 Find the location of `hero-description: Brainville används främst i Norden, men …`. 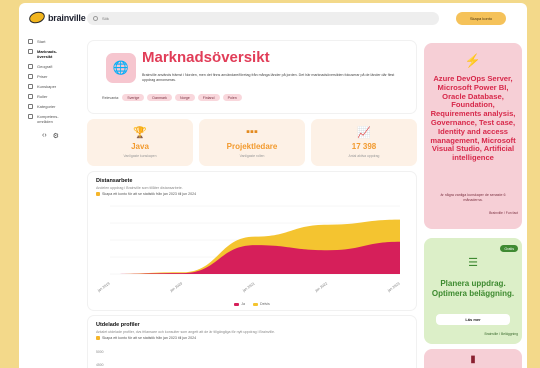

hero-description: Brainville används främst i Norden, men … is located at coordinates (268, 77).